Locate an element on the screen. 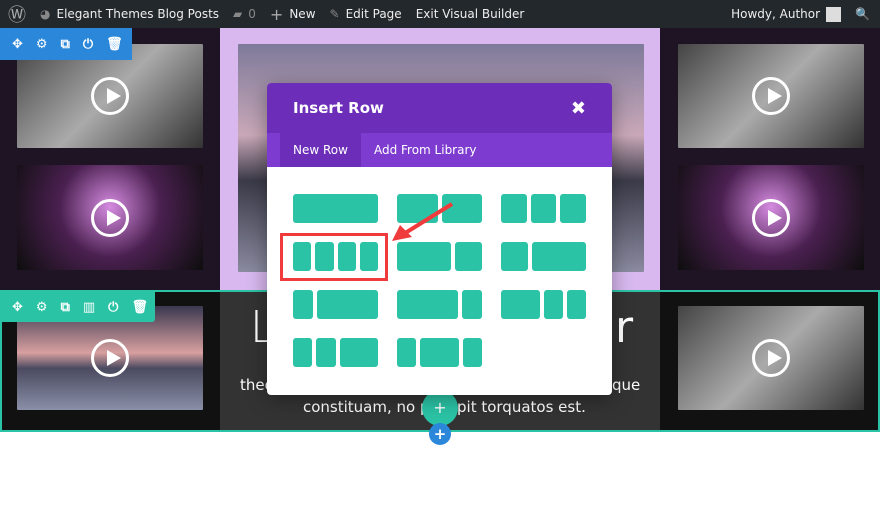  account-menu: Howdy, Author is located at coordinates (786, 14).